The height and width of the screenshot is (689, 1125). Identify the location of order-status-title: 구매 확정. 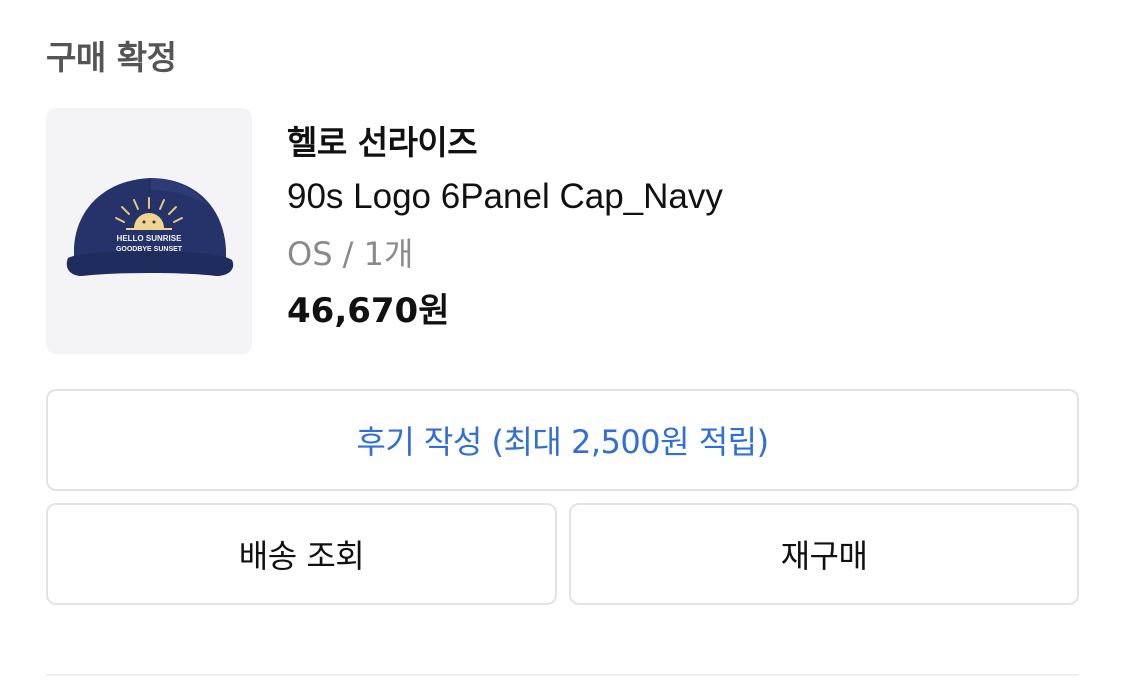
(111, 57).